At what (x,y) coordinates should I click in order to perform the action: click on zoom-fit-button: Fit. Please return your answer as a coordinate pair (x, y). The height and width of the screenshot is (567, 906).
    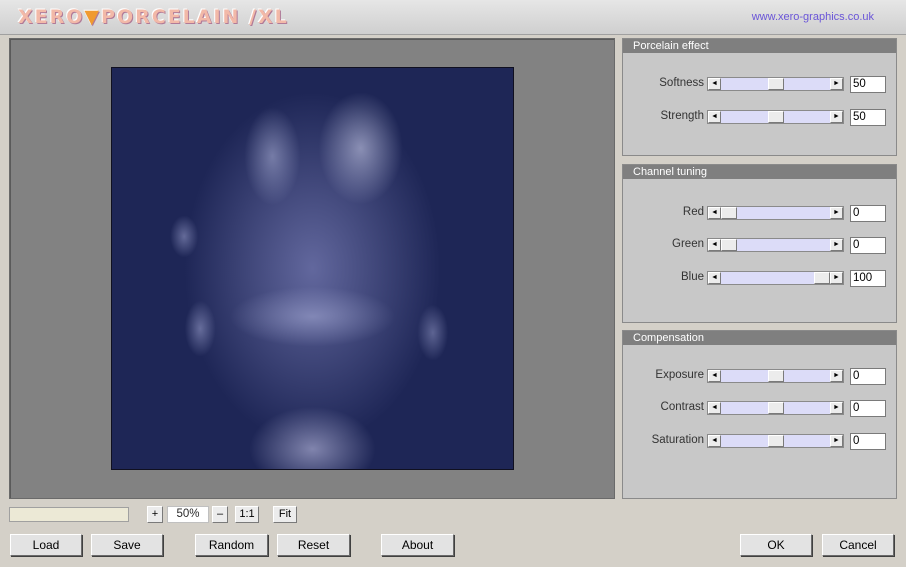
    Looking at the image, I should click on (285, 514).